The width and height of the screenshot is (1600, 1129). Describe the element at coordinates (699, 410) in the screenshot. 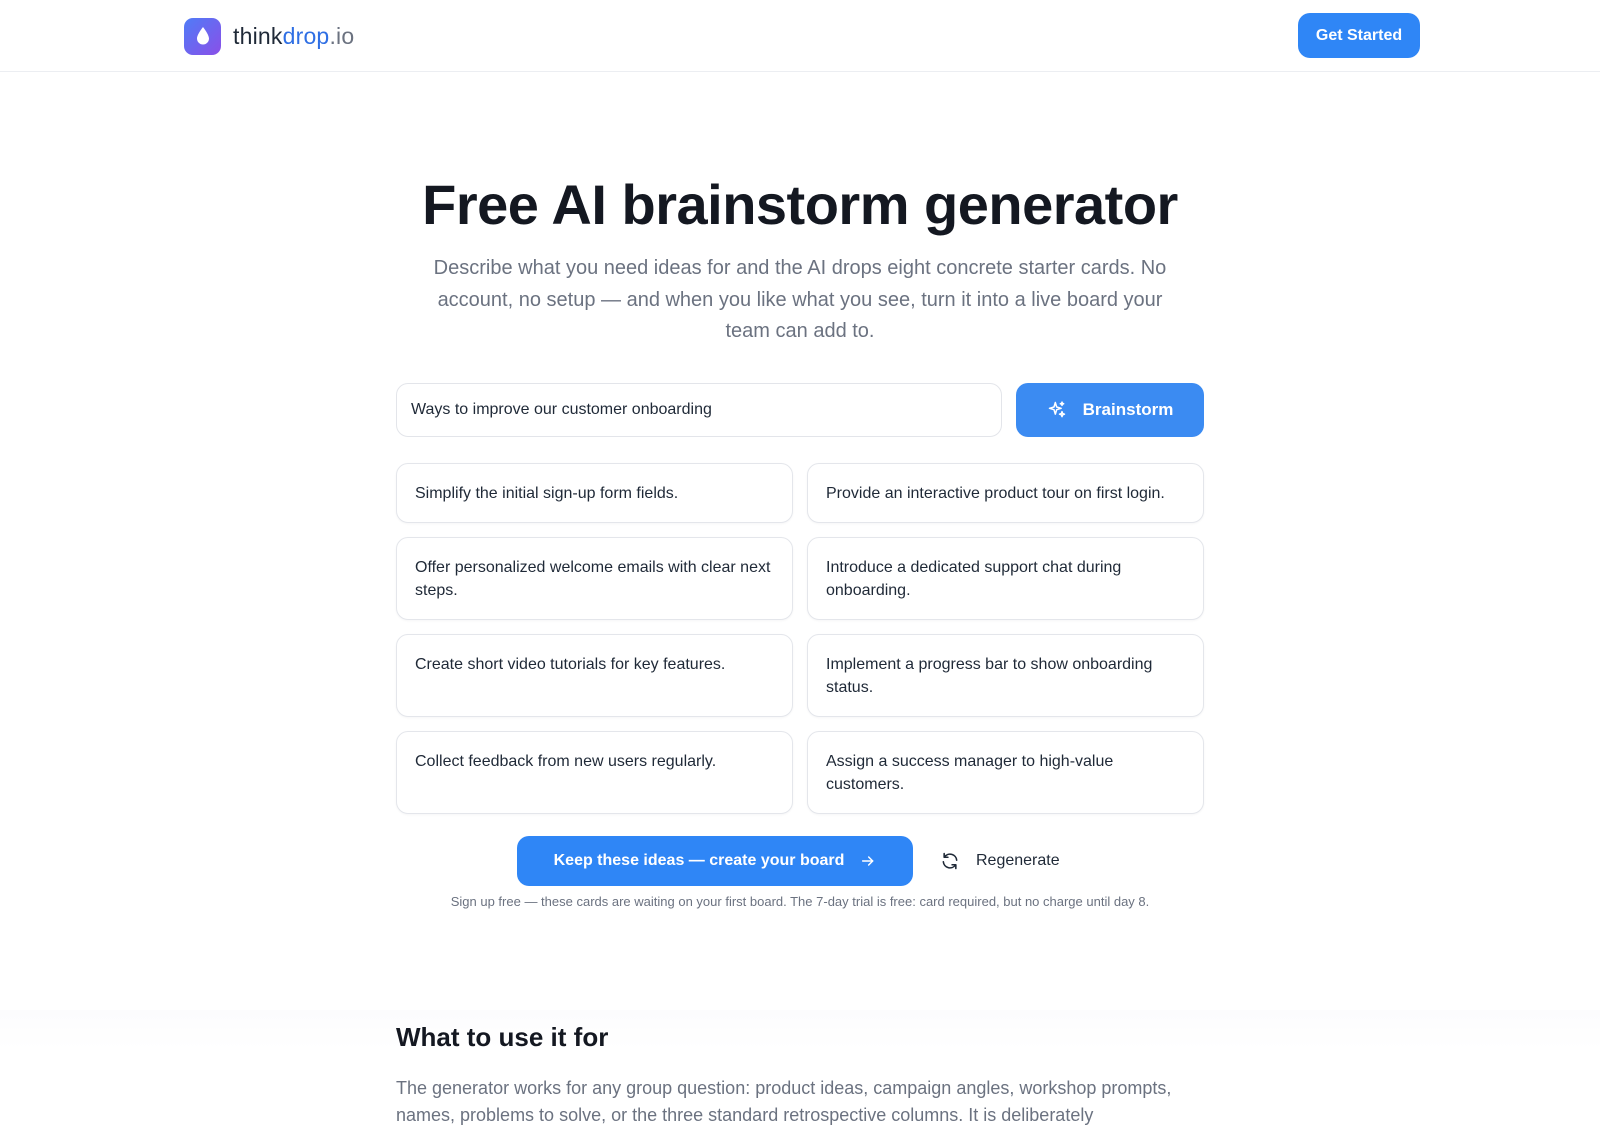

I see `brainstorm-topic-input` at that location.